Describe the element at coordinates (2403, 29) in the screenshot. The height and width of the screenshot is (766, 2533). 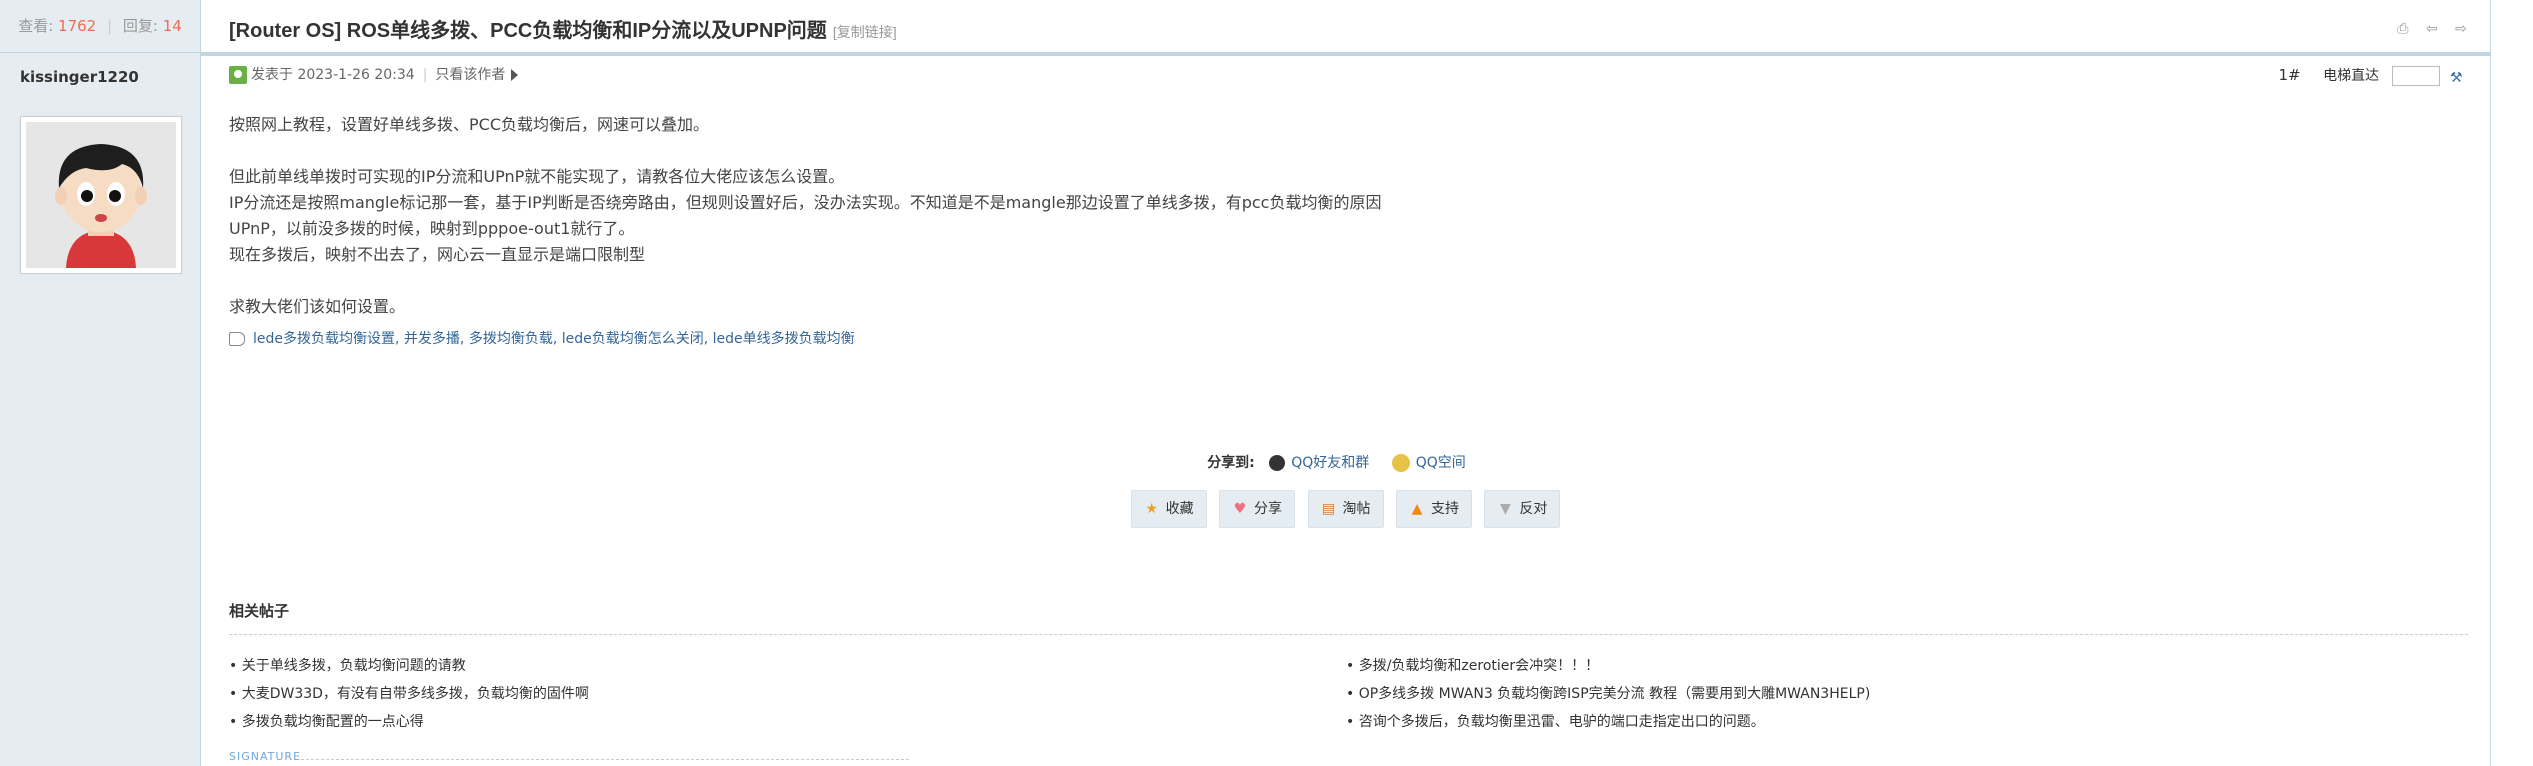
I see `print-icon: ⎙` at that location.